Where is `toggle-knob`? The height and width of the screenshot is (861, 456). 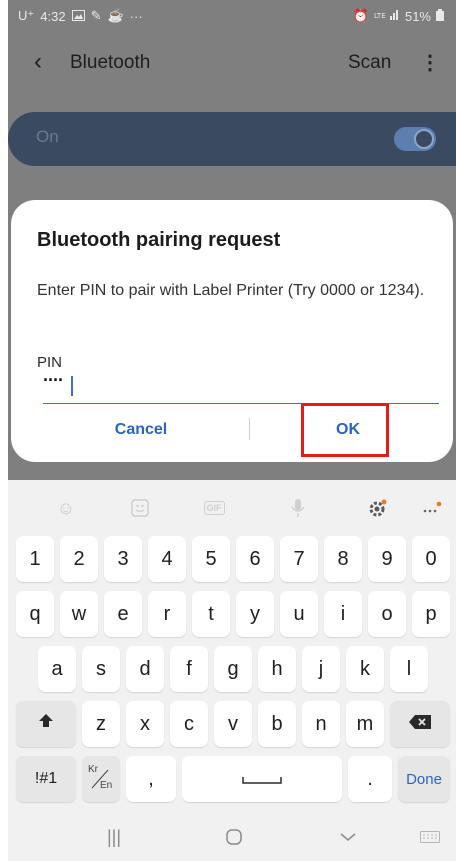 toggle-knob is located at coordinates (424, 139).